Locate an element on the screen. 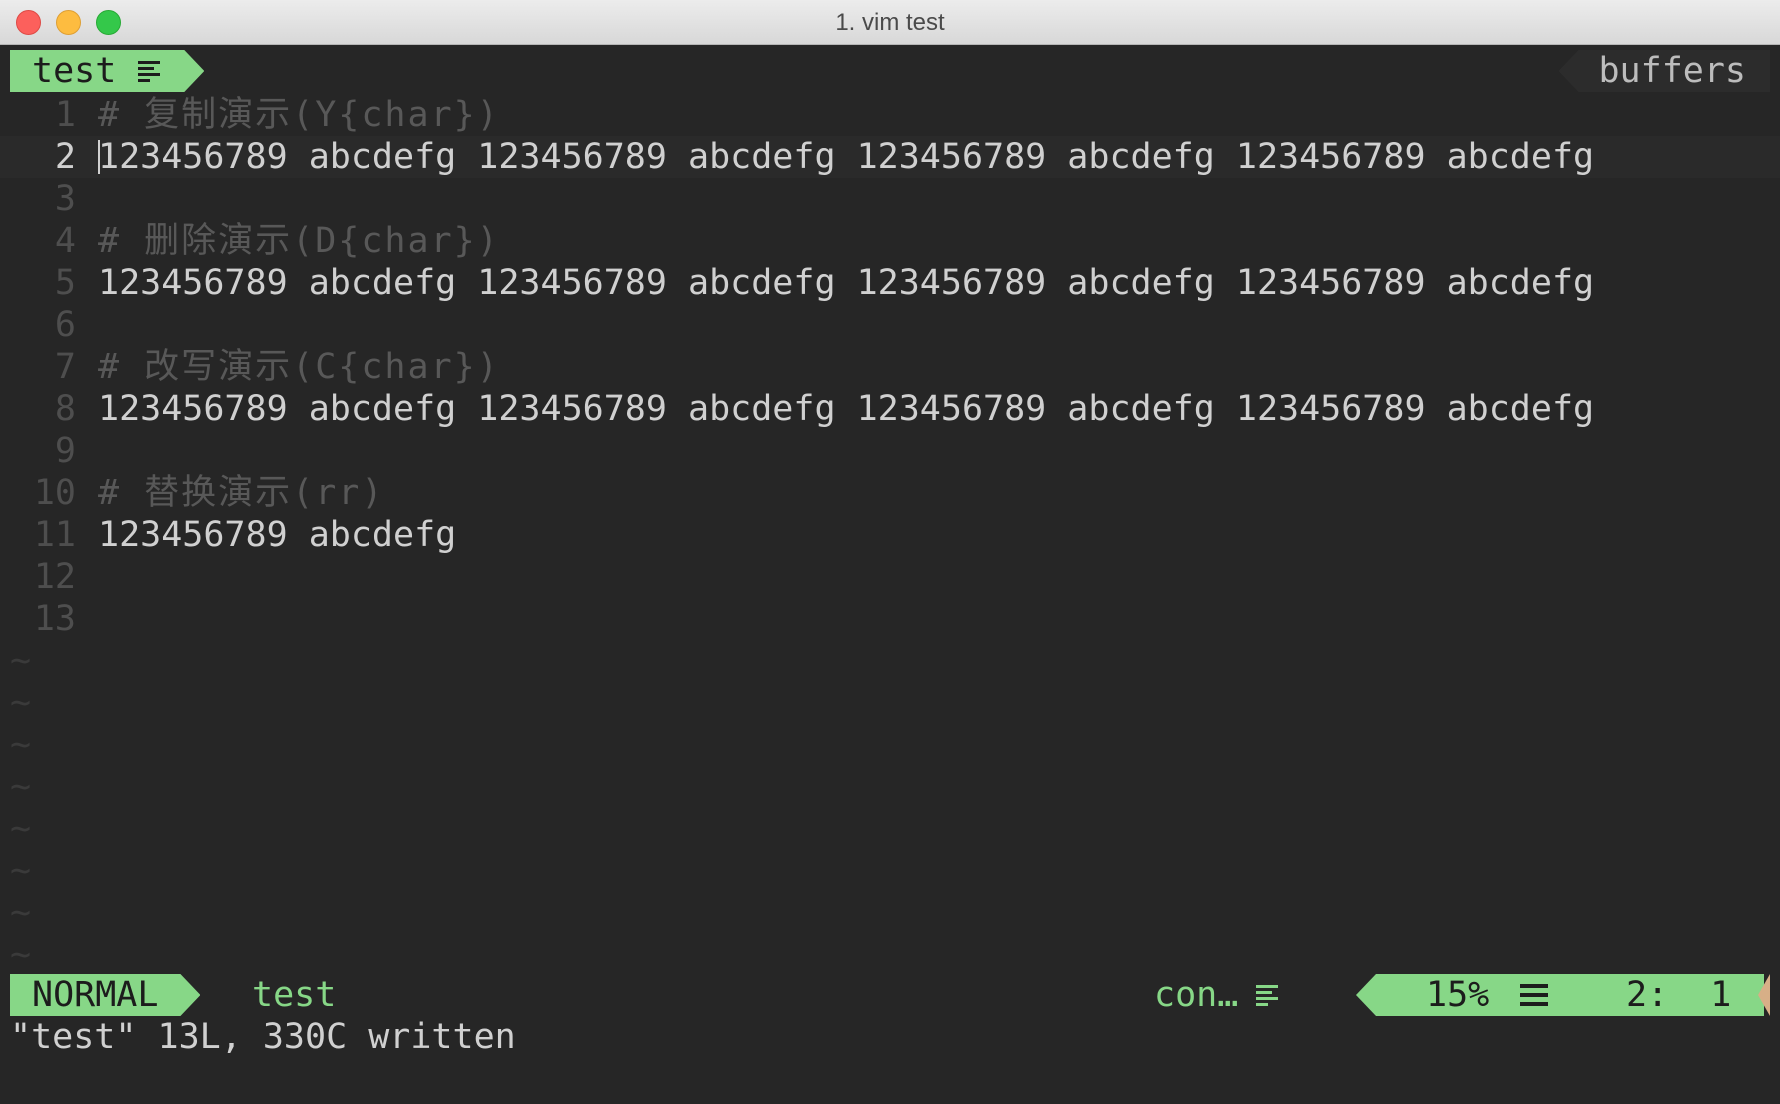 The width and height of the screenshot is (1780, 1104). line-number: 4 is located at coordinates (65, 241).